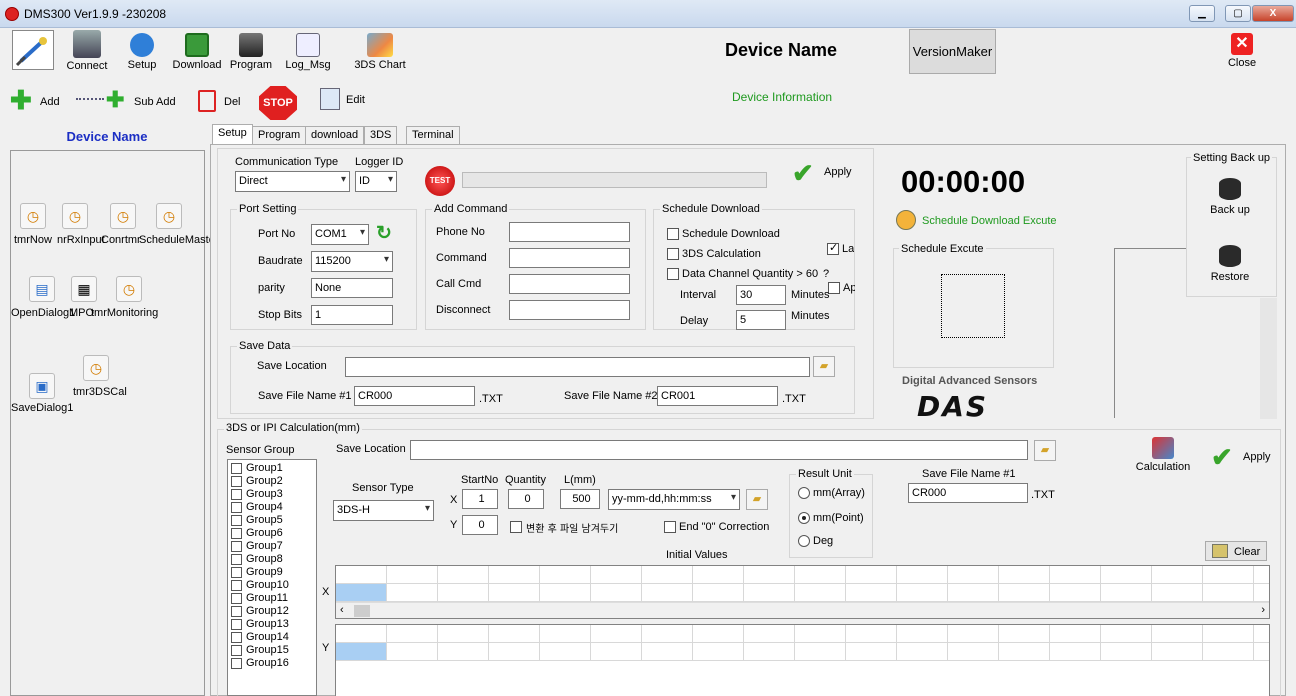 The image size is (1296, 696). What do you see at coordinates (308, 50) in the screenshot?
I see `log-msg-button: Log_Msg` at bounding box center [308, 50].